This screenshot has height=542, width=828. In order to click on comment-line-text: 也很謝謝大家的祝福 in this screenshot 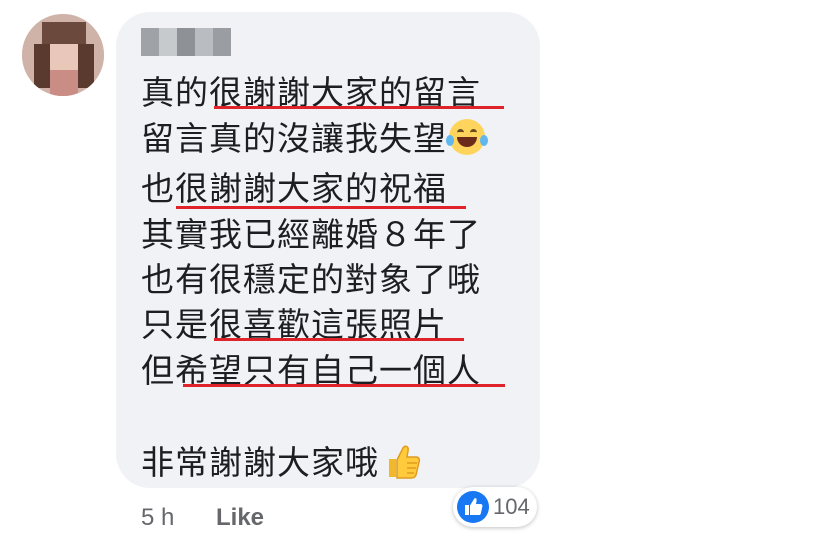, I will do `click(294, 188)`.